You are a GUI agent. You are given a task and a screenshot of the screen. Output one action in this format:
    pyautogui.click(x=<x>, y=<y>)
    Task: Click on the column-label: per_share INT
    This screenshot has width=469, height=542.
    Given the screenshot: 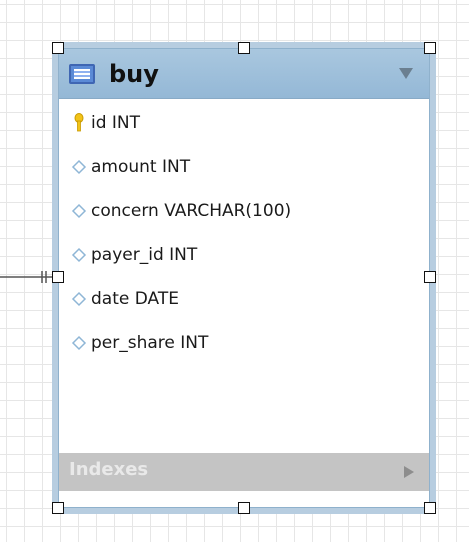 What is the action you would take?
    pyautogui.click(x=150, y=343)
    